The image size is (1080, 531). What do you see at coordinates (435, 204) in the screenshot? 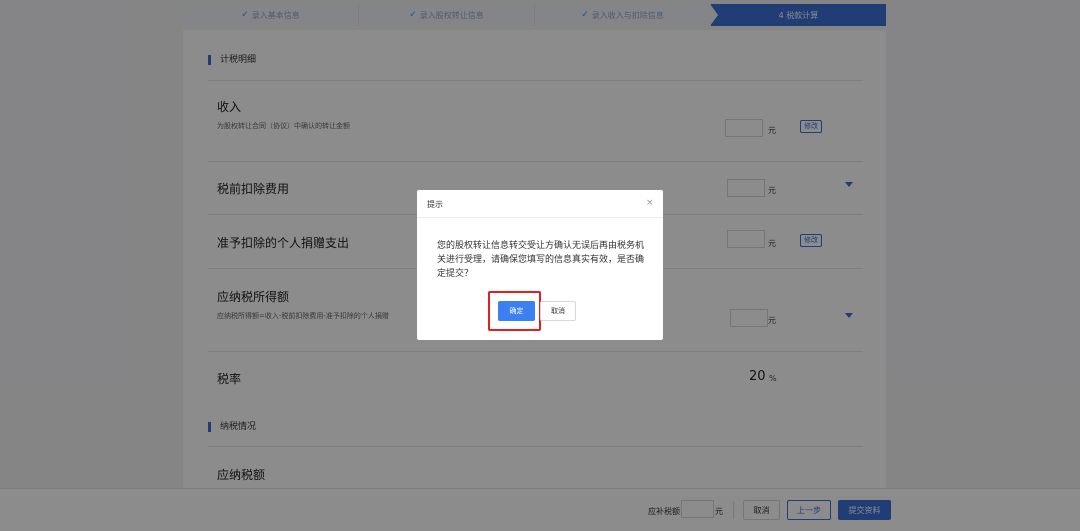
I see `dialog-title: 提示` at bounding box center [435, 204].